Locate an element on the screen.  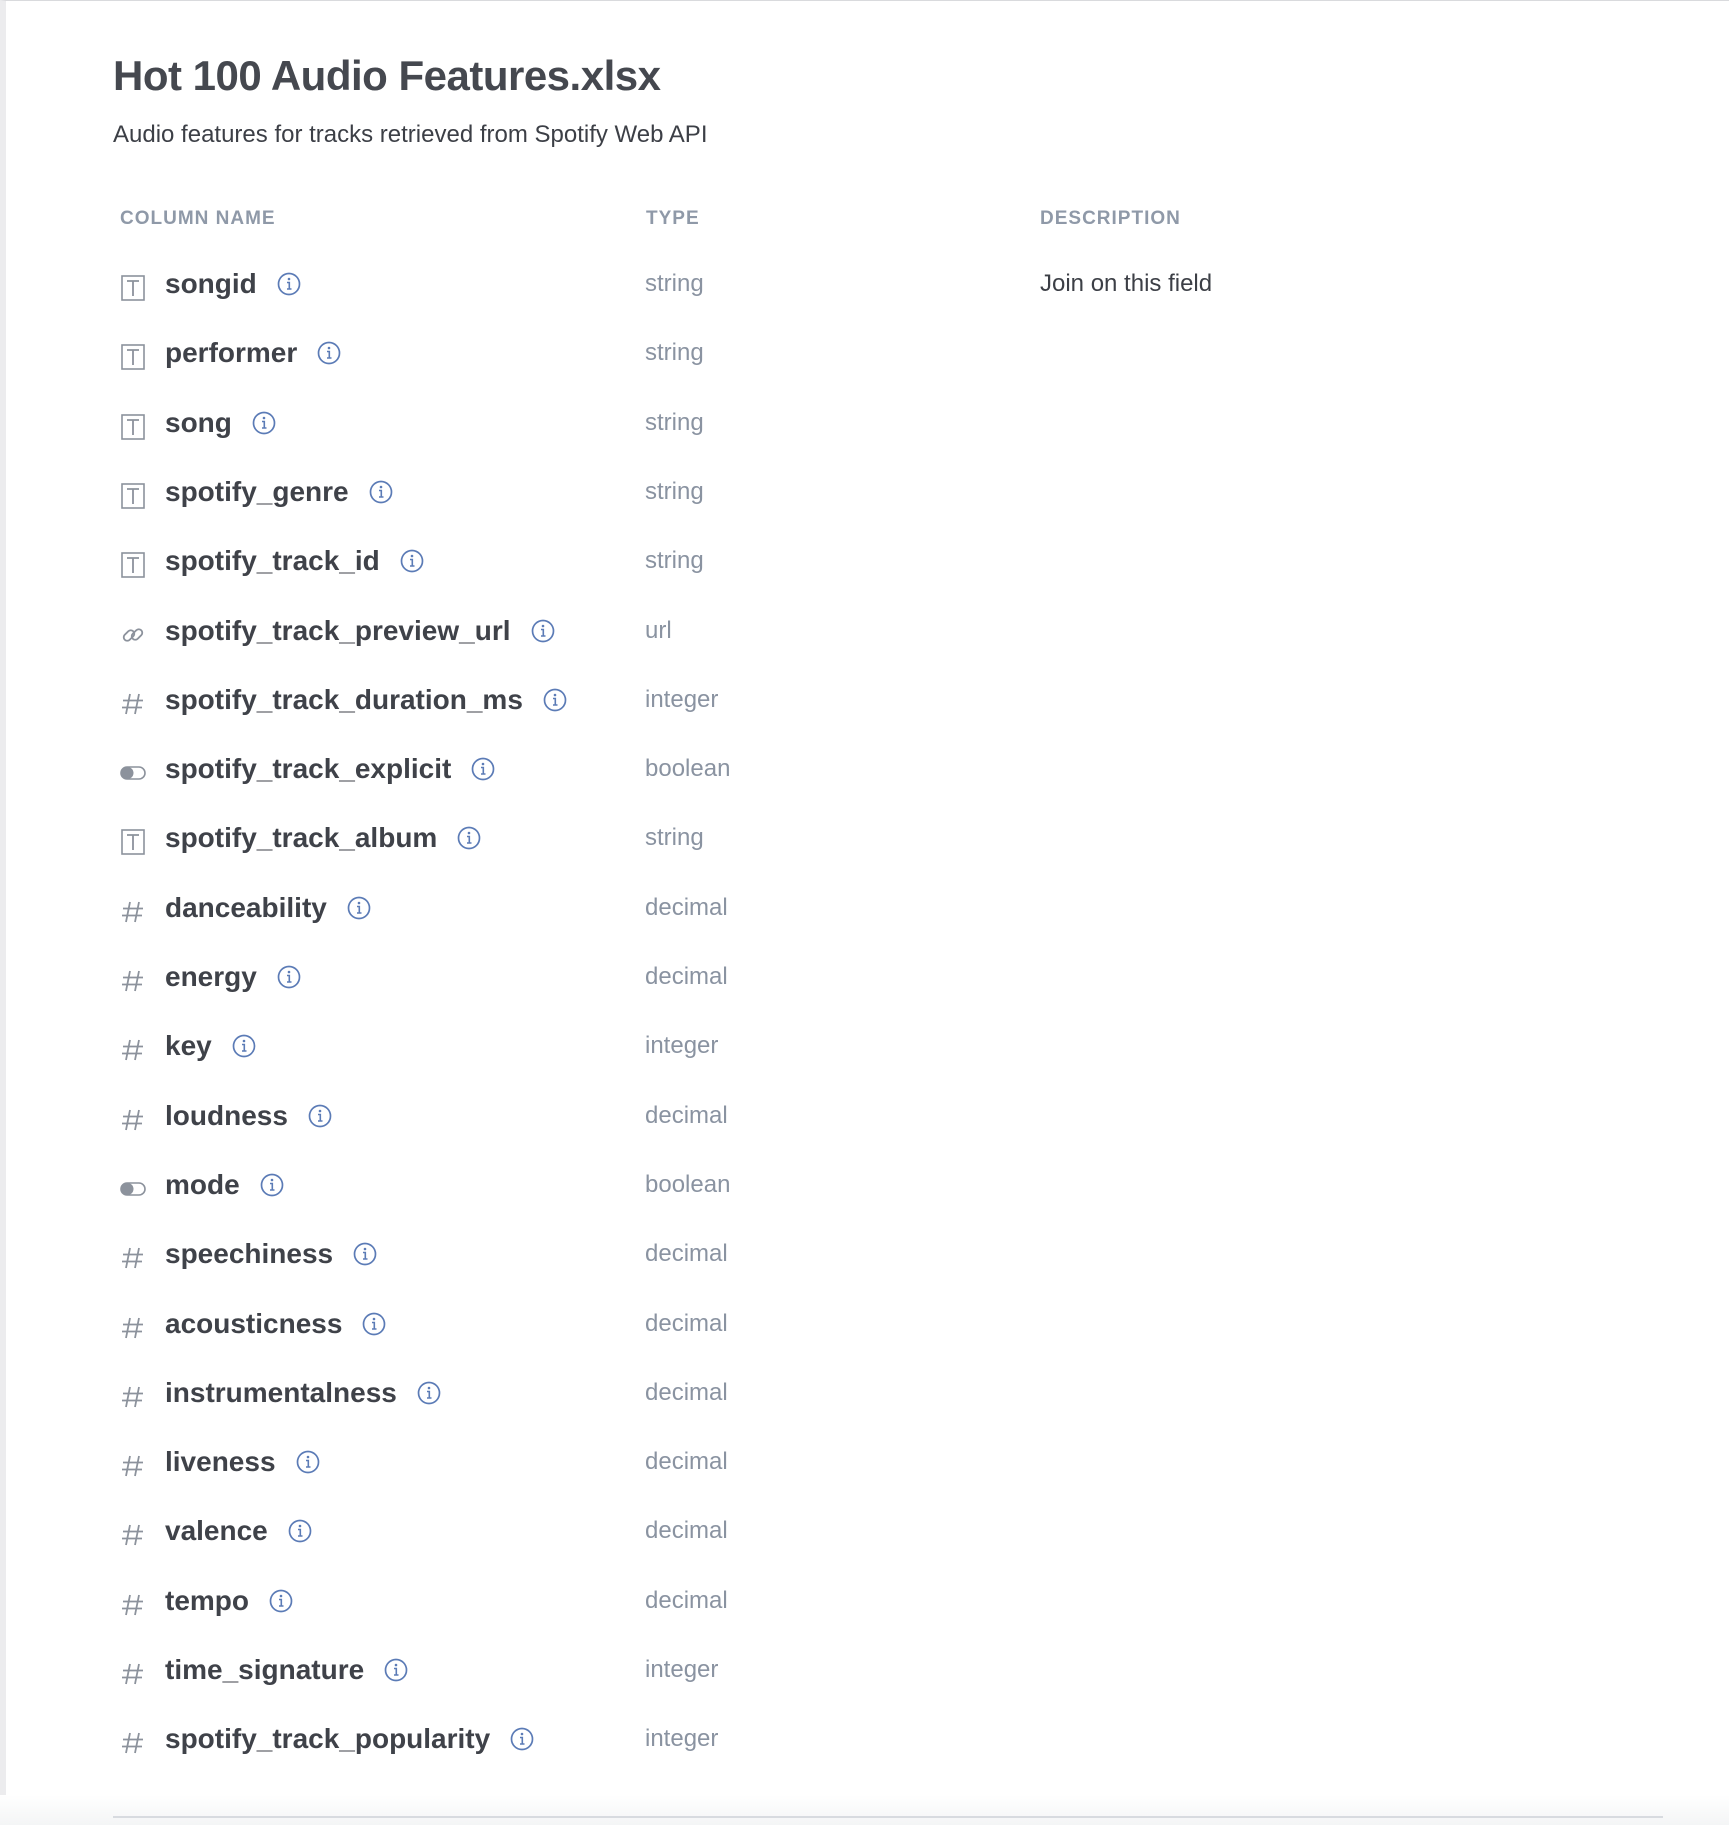
column-name-header: COLUMN NAME is located at coordinates (198, 218).